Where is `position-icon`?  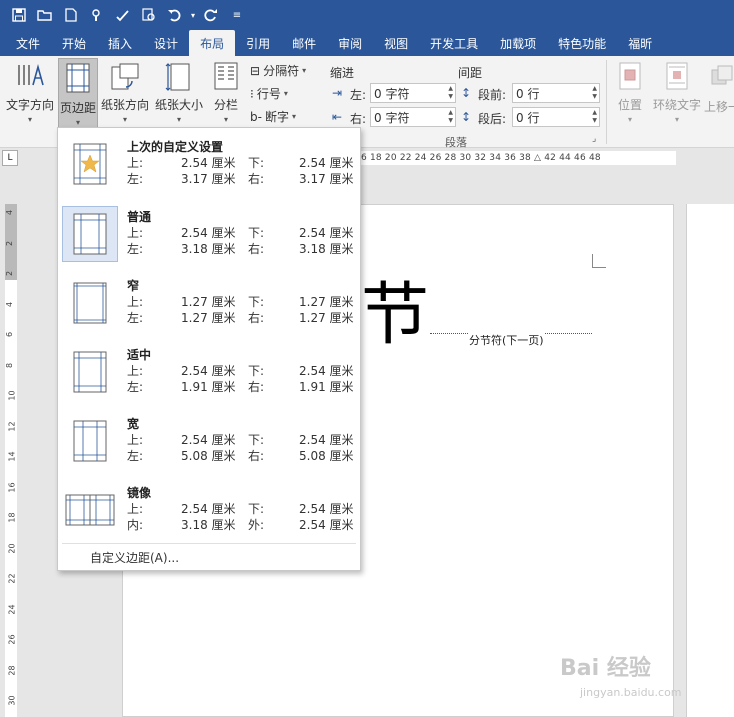
position-icon is located at coordinates (630, 76).